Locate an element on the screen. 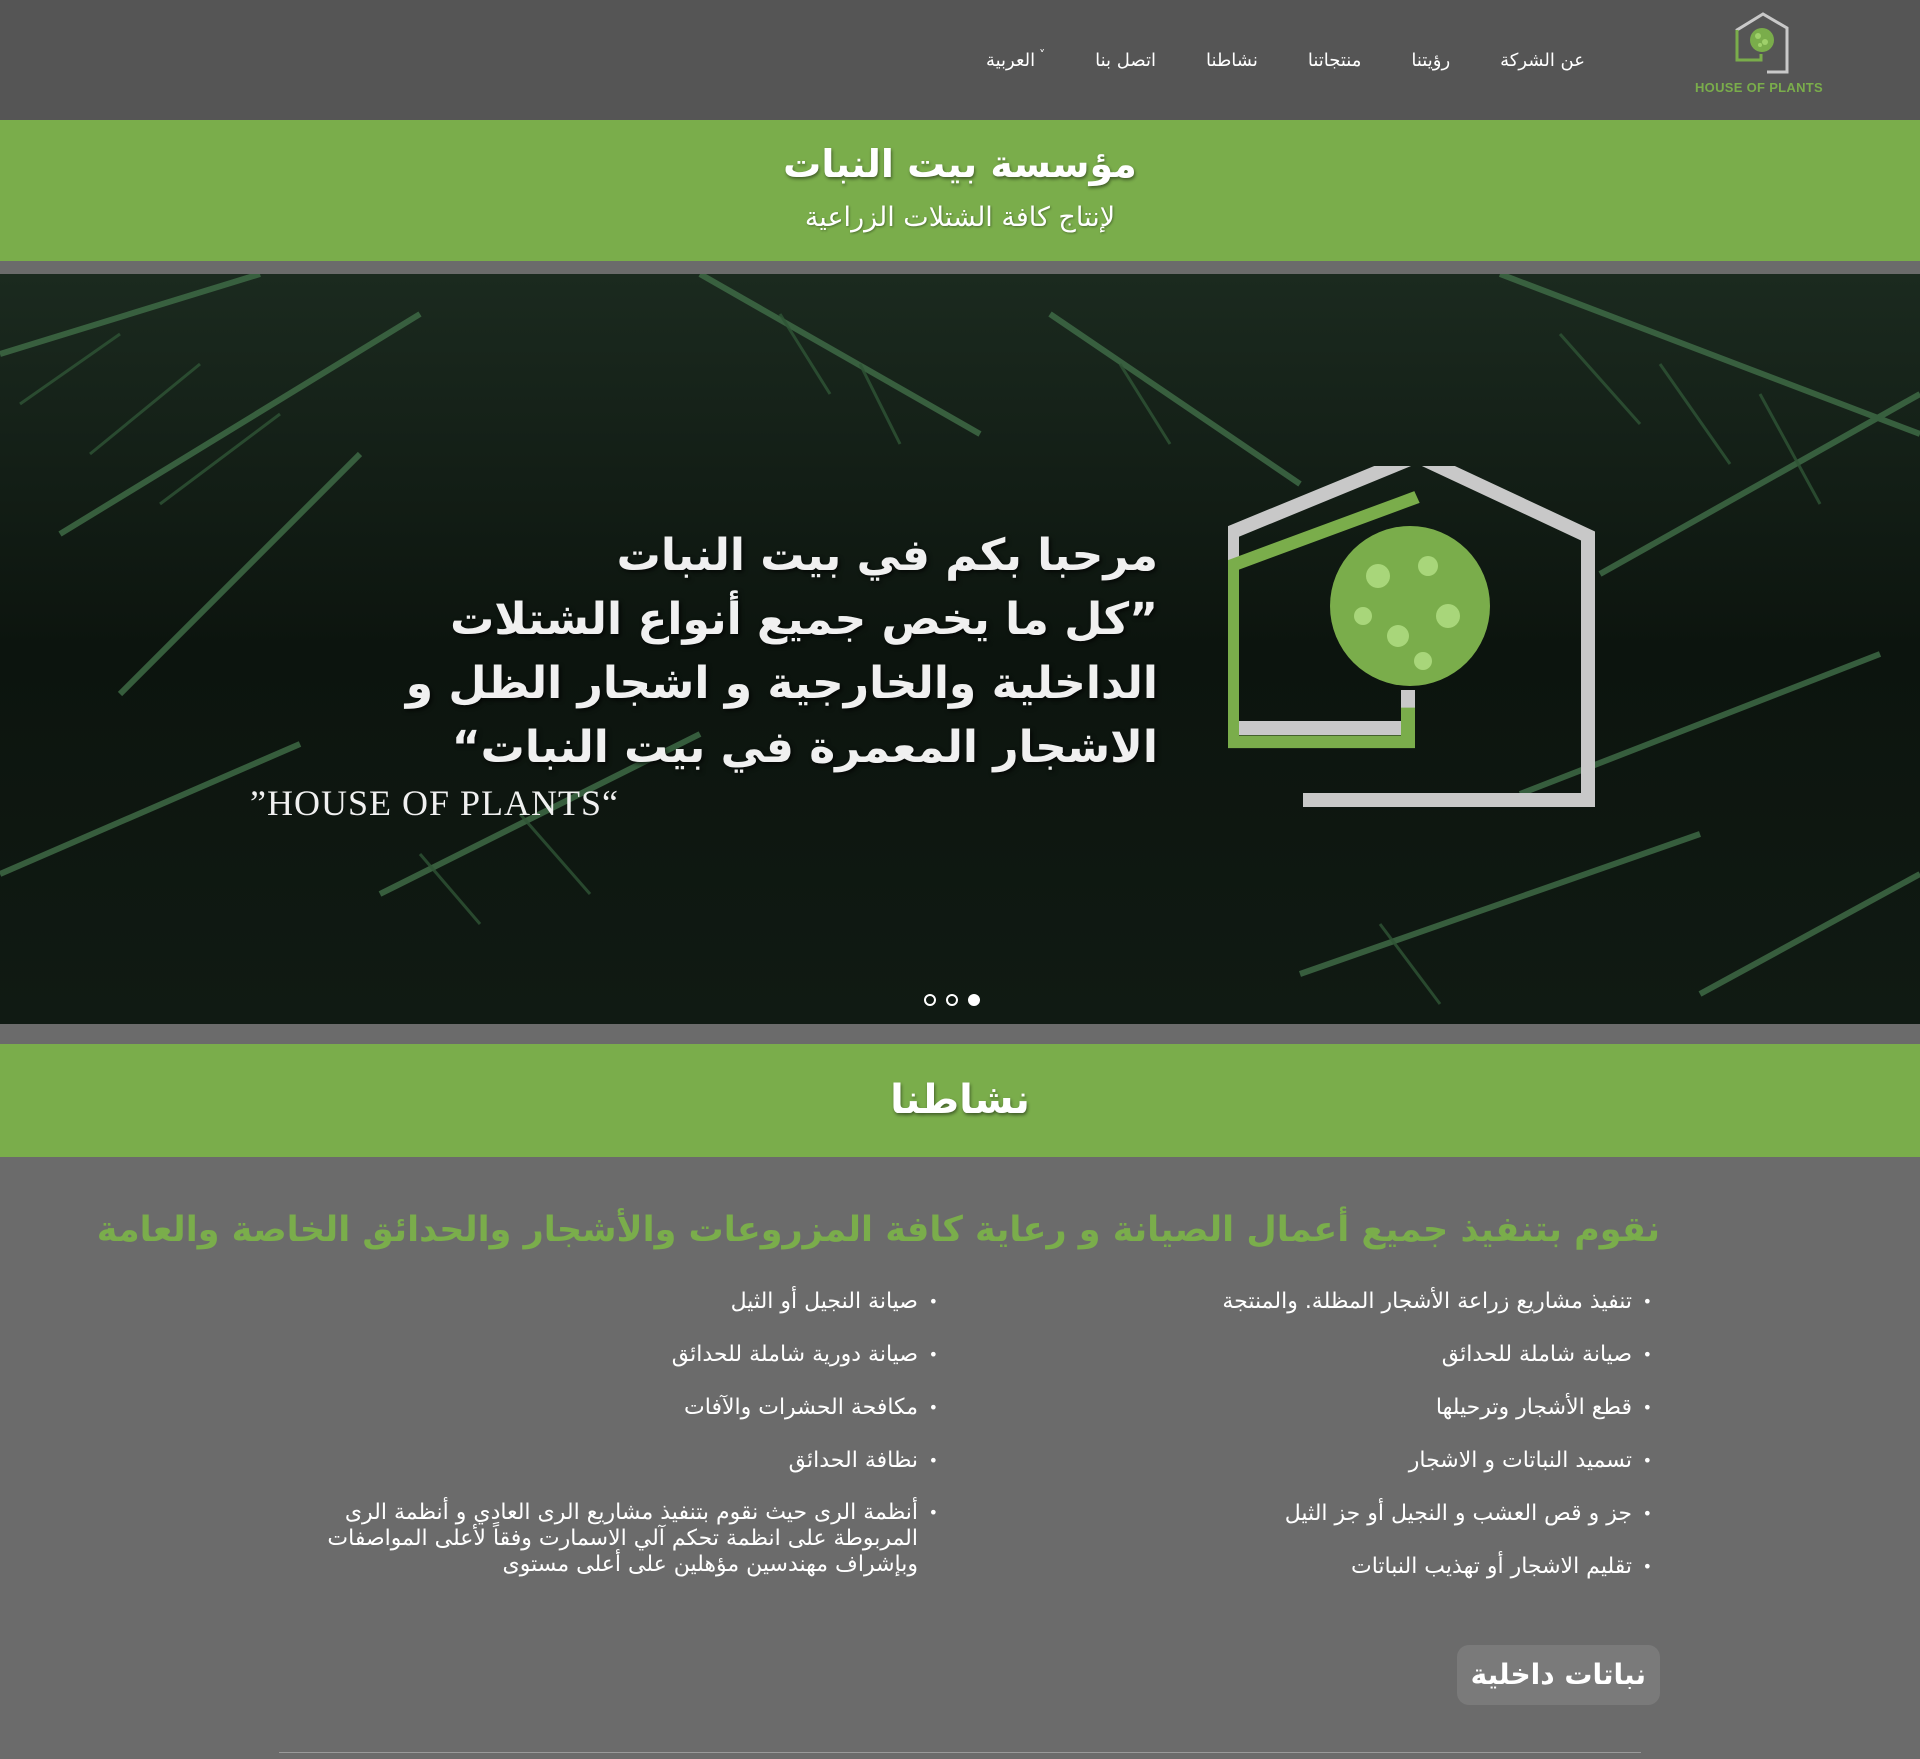  tab-indoor-plants: نباتات داخلية is located at coordinates (1558, 1675).